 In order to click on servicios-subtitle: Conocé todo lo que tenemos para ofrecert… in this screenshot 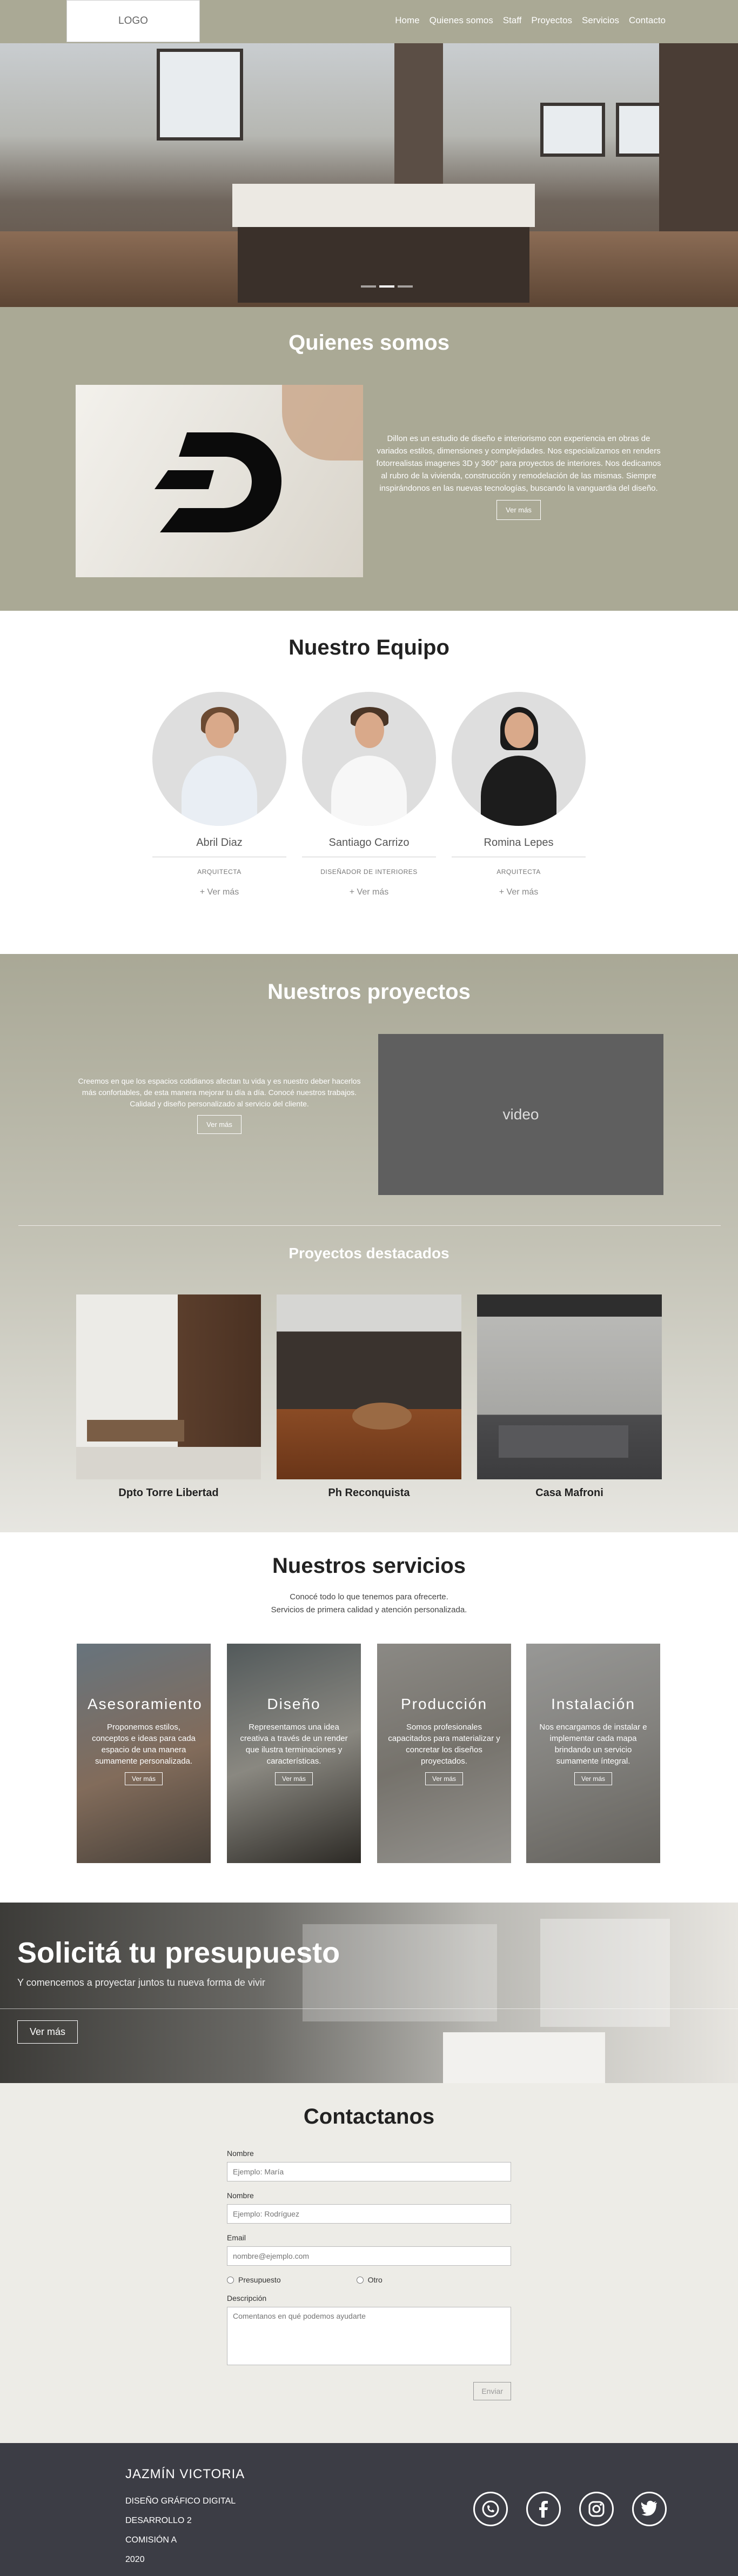, I will do `click(369, 1604)`.